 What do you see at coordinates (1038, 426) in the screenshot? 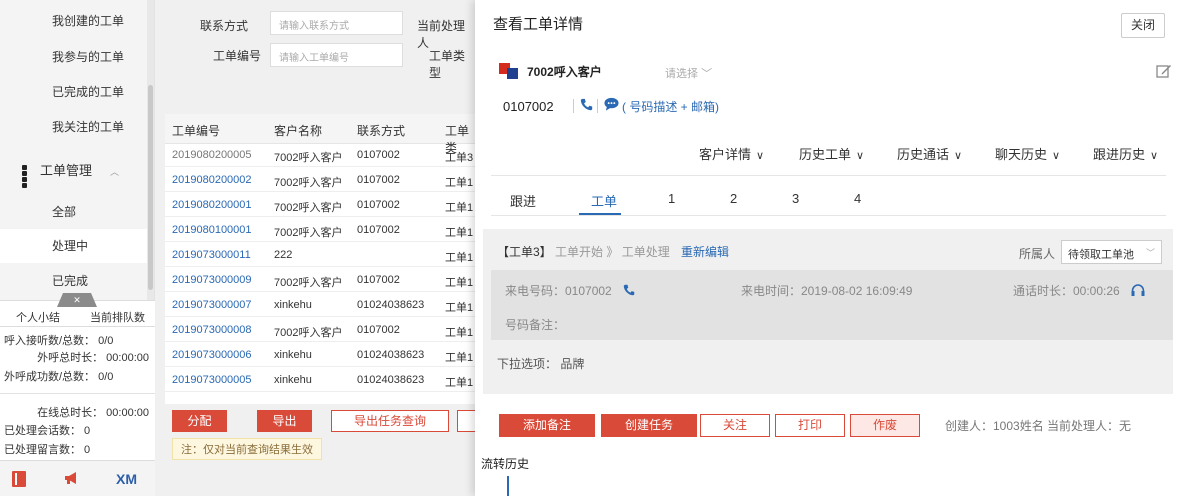
I see `creator-info: 创建人：1003姓名 当前处理人：无` at bounding box center [1038, 426].